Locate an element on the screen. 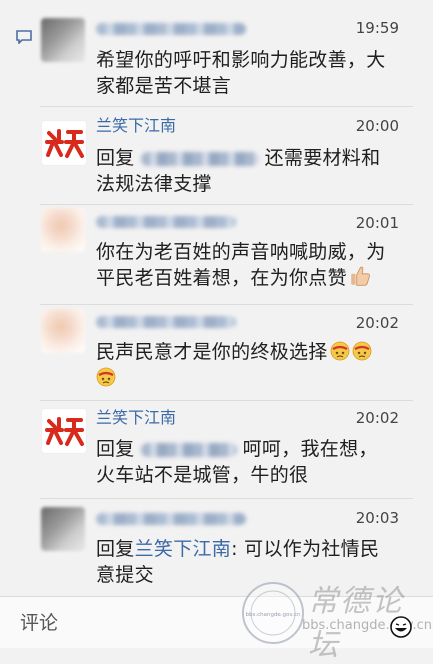 This screenshot has width=433, height=664. comment-time: 20:00 is located at coordinates (377, 126).